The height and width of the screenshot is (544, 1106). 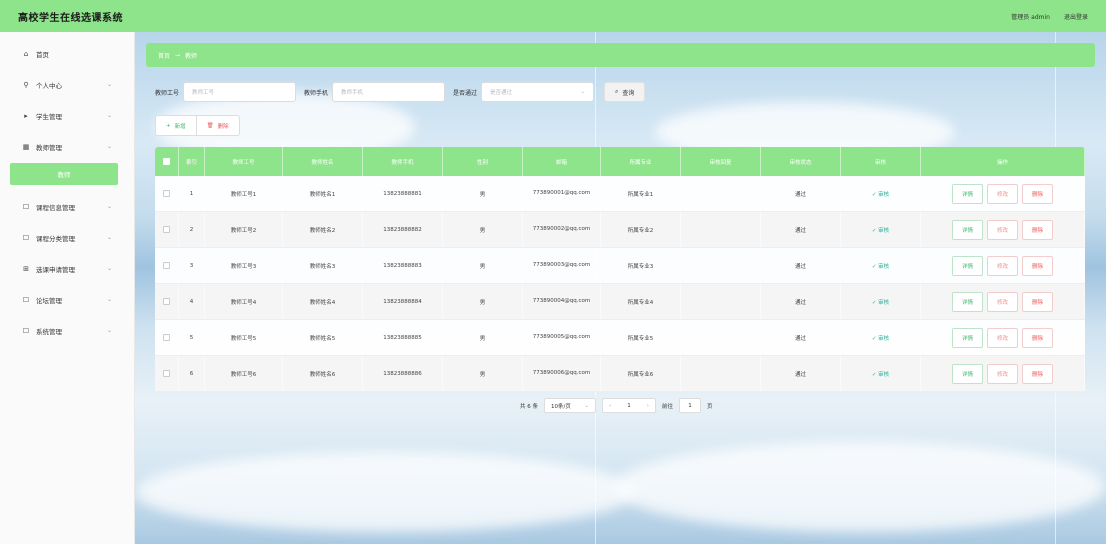 What do you see at coordinates (629, 406) in the screenshot?
I see `current-page: 1` at bounding box center [629, 406].